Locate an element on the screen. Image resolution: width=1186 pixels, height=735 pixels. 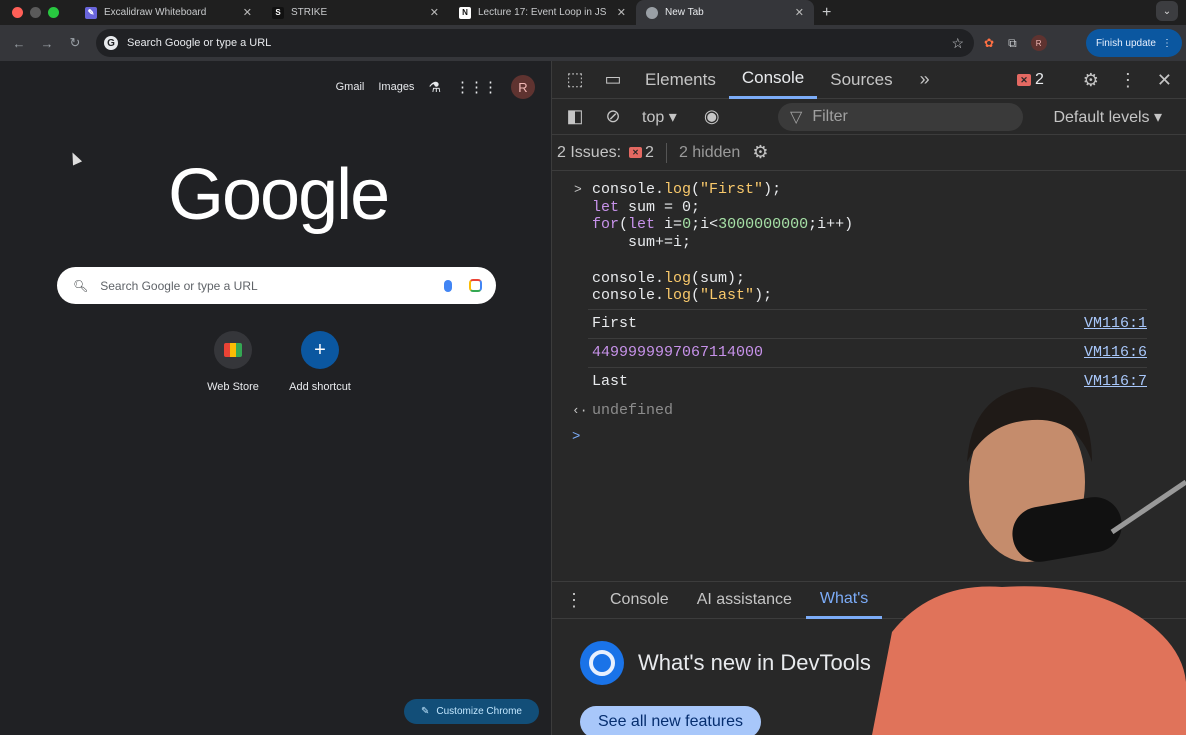
shortcut-add: + Add shortcut is located at coordinates (320, 362).